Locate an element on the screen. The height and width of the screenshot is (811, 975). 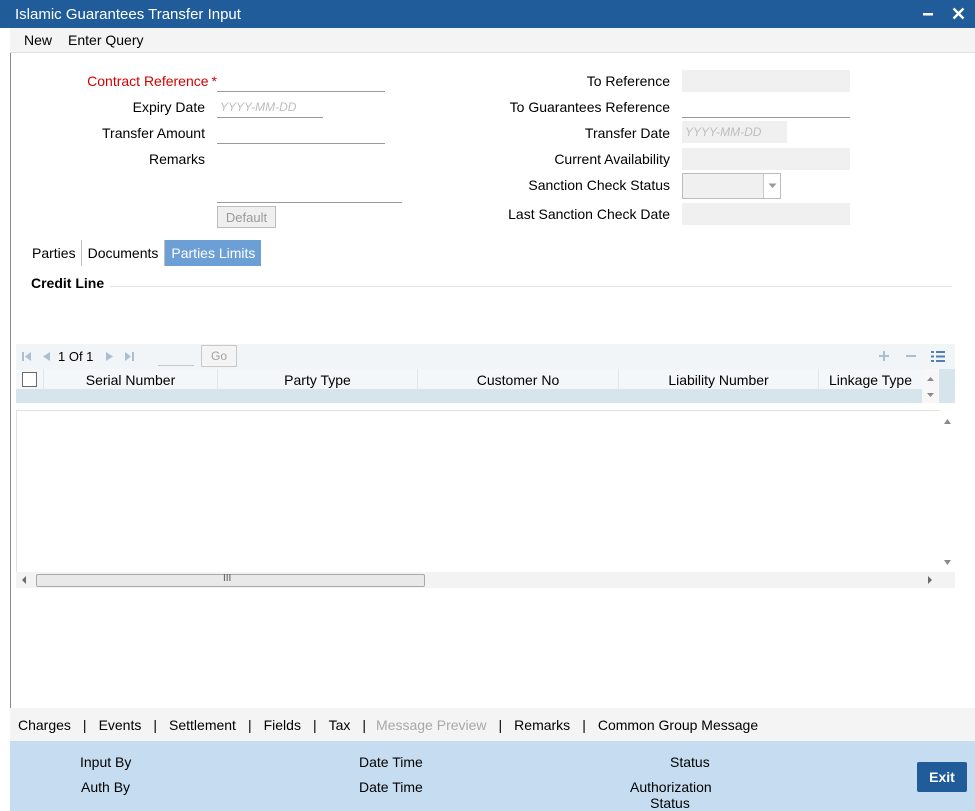
sanction-check-status-label: Sanction Check Status is located at coordinates (599, 185).